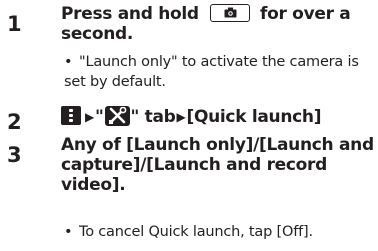 The height and width of the screenshot is (251, 378). I want to click on step-3-line2: capture]/[Launch and record, so click(194, 165).